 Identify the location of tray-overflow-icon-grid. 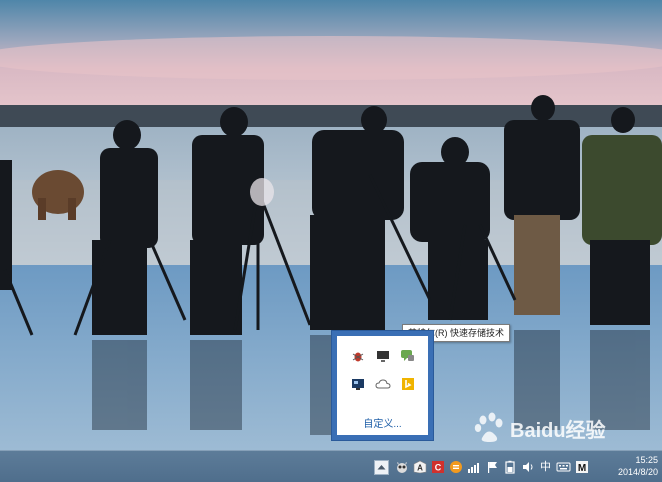
(382, 370).